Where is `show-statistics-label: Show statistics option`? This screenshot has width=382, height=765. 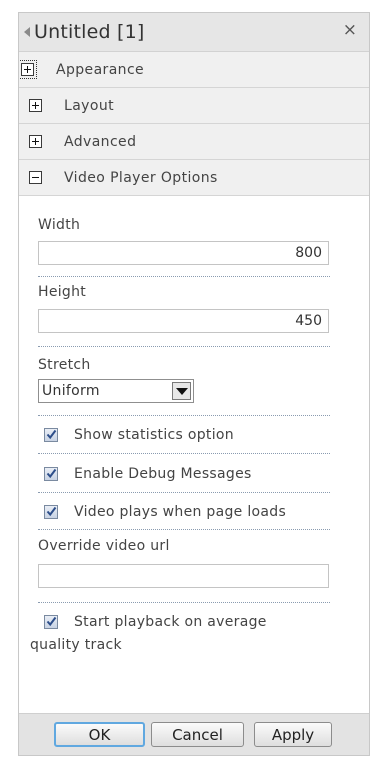 show-statistics-label: Show statistics option is located at coordinates (154, 435).